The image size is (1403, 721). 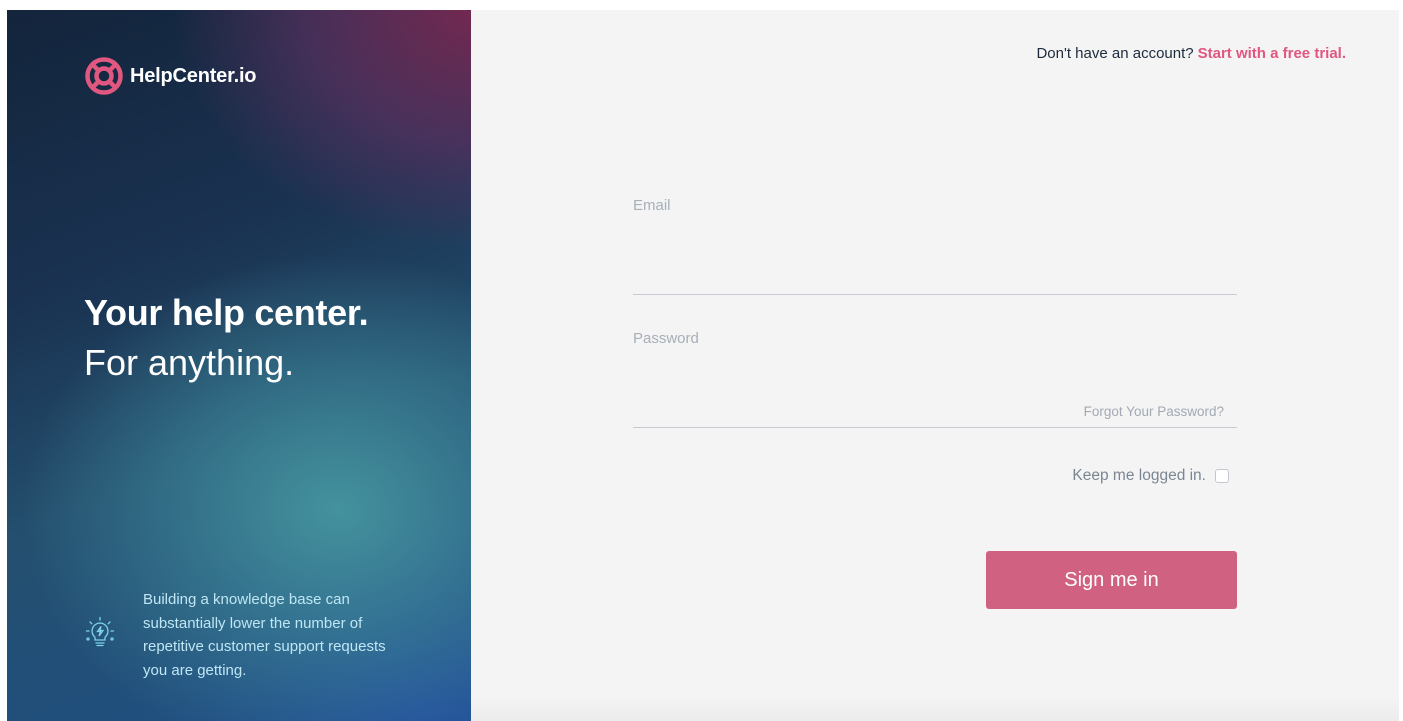 What do you see at coordinates (104, 76) in the screenshot?
I see `lifebuoy-icon` at bounding box center [104, 76].